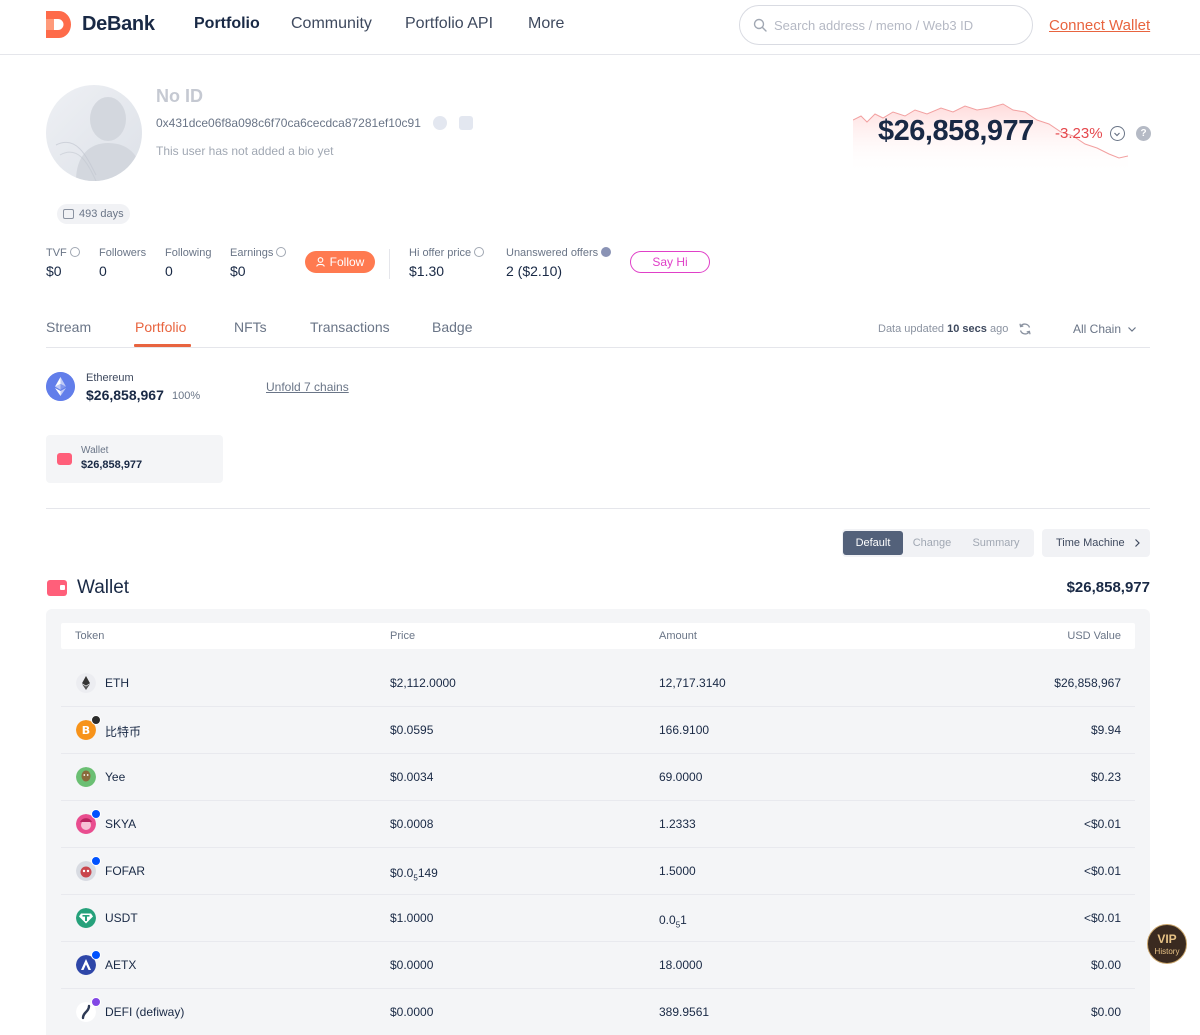 The image size is (1200, 1035). Describe the element at coordinates (598, 730) in the screenshot. I see `table-row: B 比特币 $0.0595 166.9100 $9.94` at that location.